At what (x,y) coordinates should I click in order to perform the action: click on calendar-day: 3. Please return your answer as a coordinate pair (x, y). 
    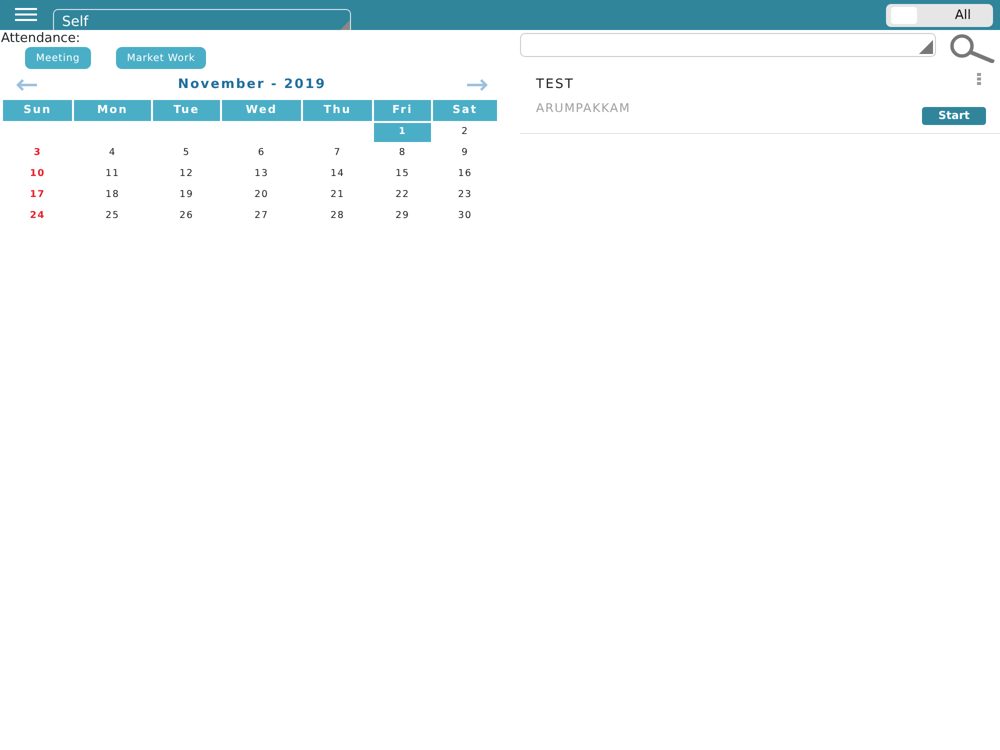
    Looking at the image, I should click on (37, 153).